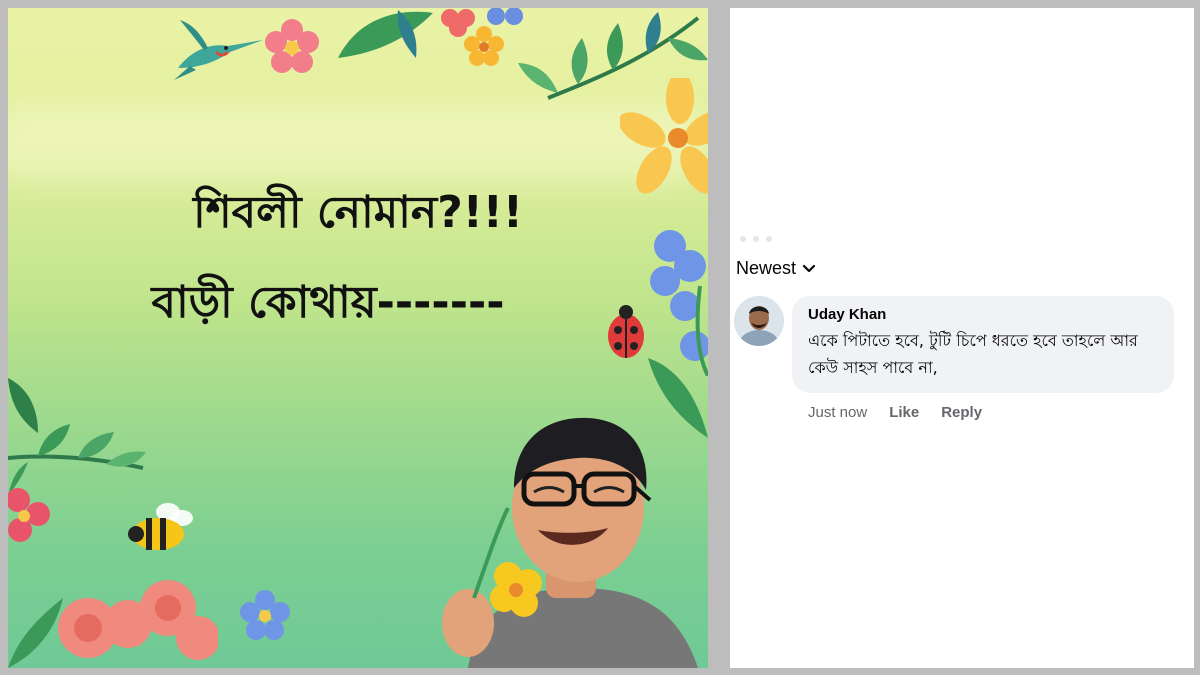  Describe the element at coordinates (904, 412) in the screenshot. I see `like-button: Like` at that location.